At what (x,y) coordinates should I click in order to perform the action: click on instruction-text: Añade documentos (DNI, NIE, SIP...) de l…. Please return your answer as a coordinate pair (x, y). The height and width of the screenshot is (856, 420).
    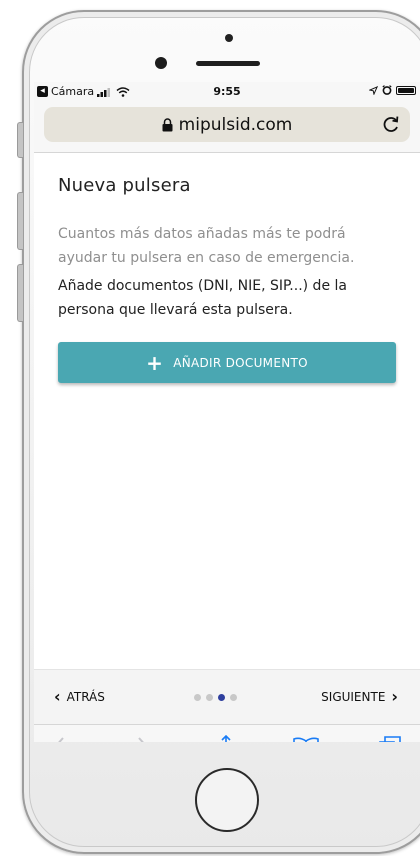
    Looking at the image, I should click on (202, 298).